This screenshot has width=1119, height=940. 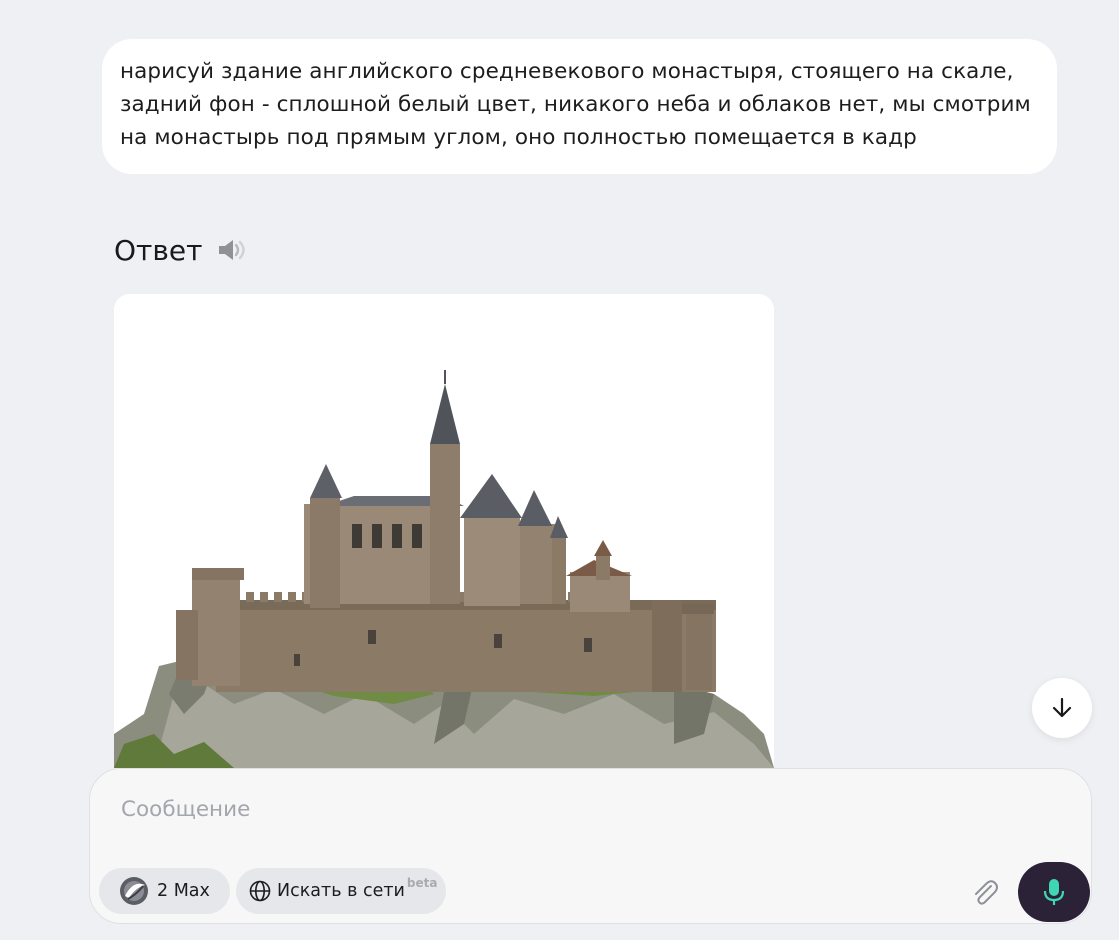 I want to click on message-composer: 2 Max Искать в сети beta, so click(x=590, y=846).